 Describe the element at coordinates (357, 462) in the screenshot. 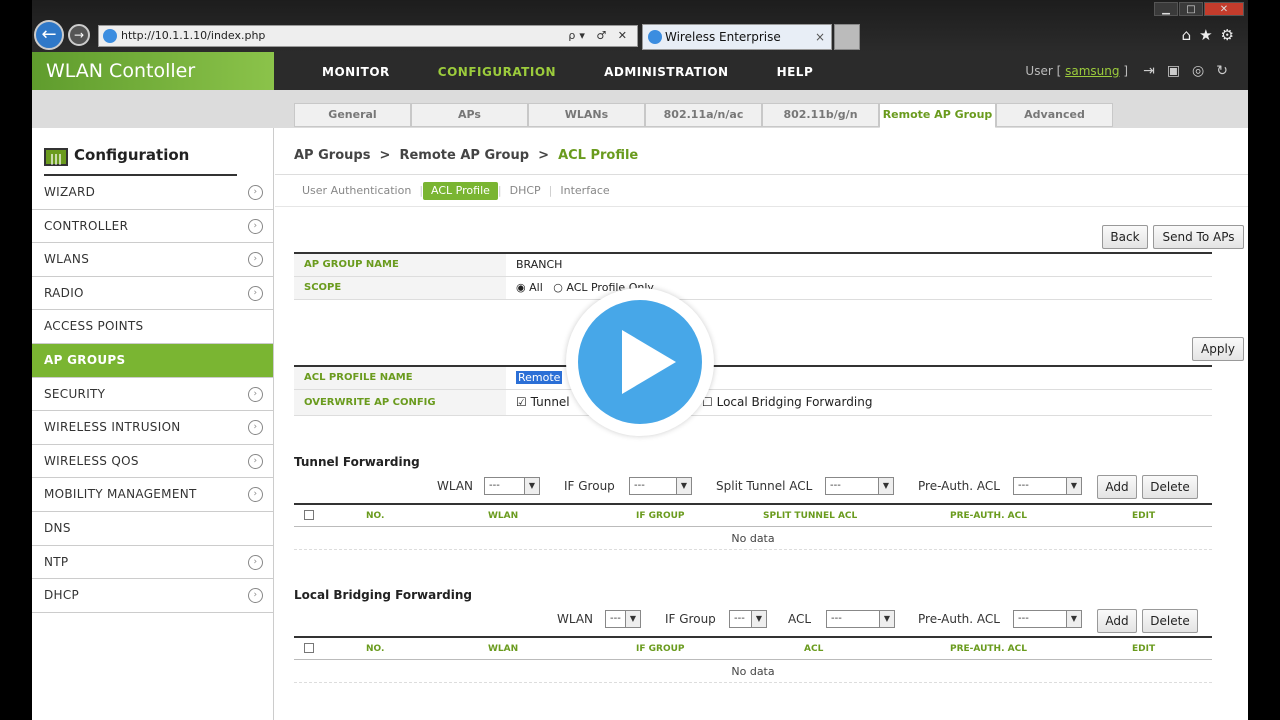

I see `tunnel-forwarding-title: Tunnel Forwarding` at that location.